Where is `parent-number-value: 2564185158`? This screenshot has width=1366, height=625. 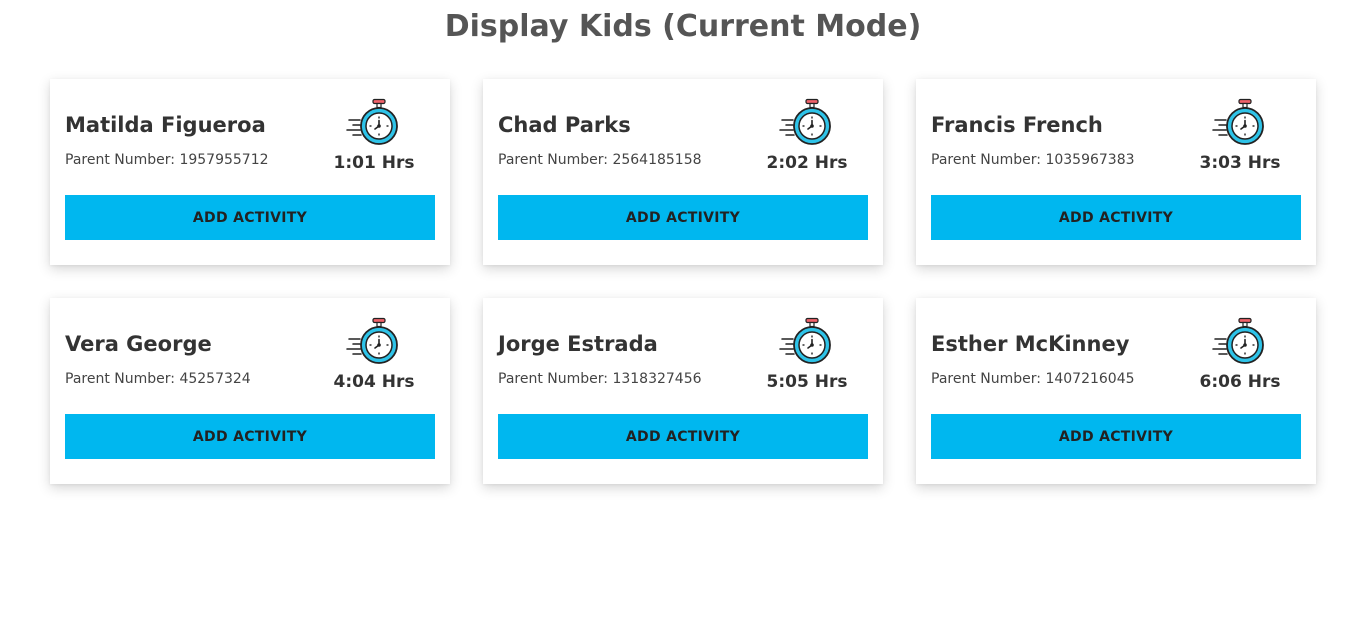 parent-number-value: 2564185158 is located at coordinates (657, 160).